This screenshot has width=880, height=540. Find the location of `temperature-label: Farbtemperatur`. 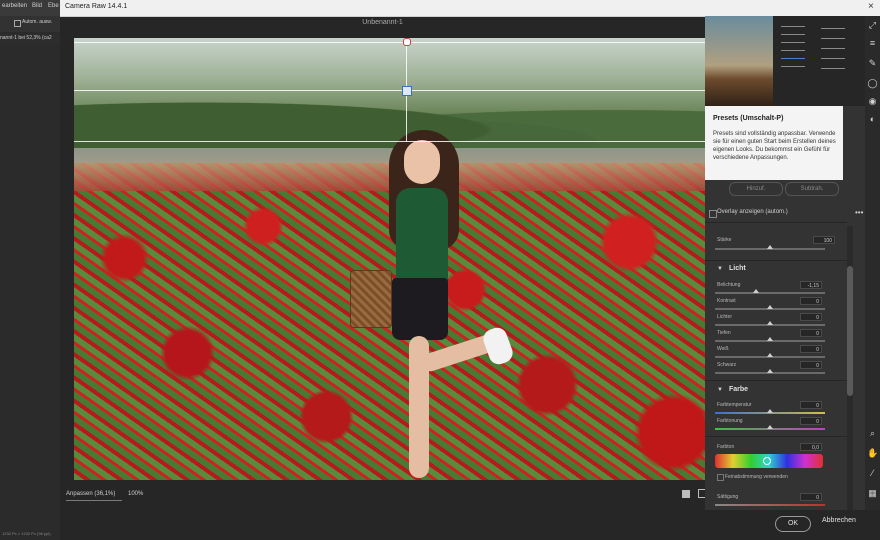

temperature-label: Farbtemperatur is located at coordinates (734, 405).